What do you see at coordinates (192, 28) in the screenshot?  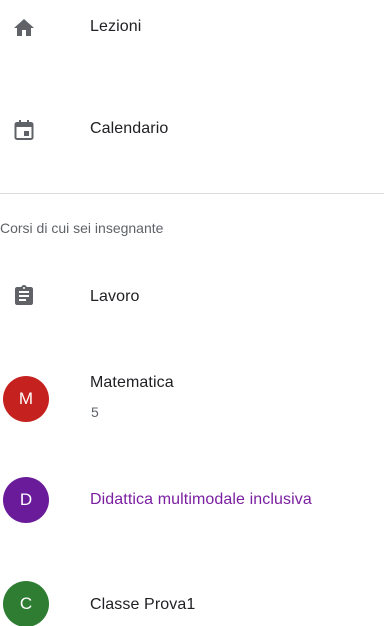 I see `nav-item-lessons: Lezioni` at bounding box center [192, 28].